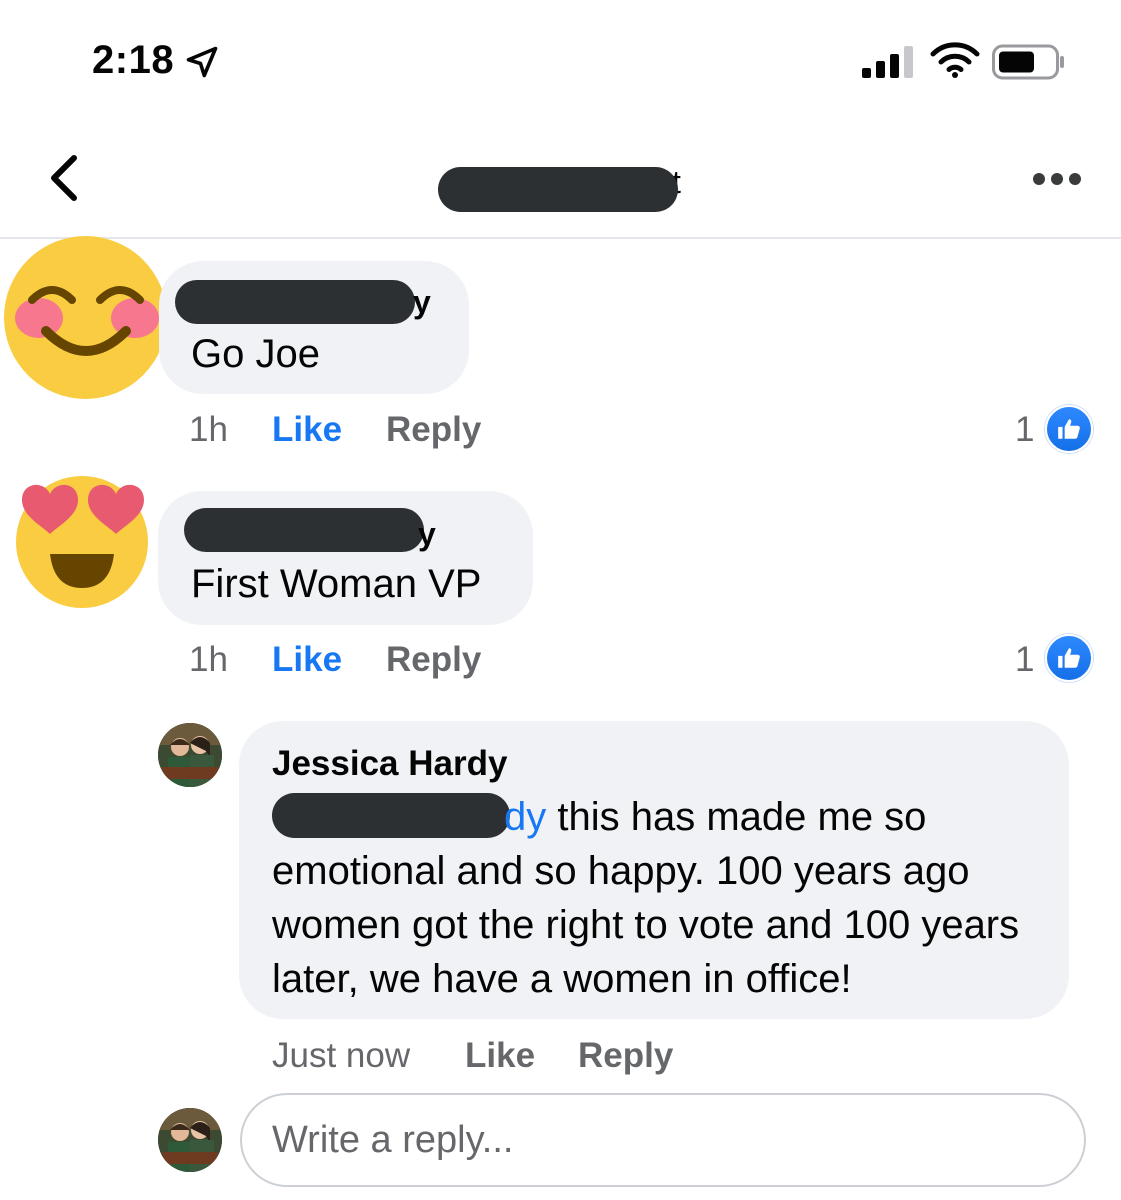 This screenshot has height=1200, width=1121. I want to click on status-time: 2:18, so click(133, 60).